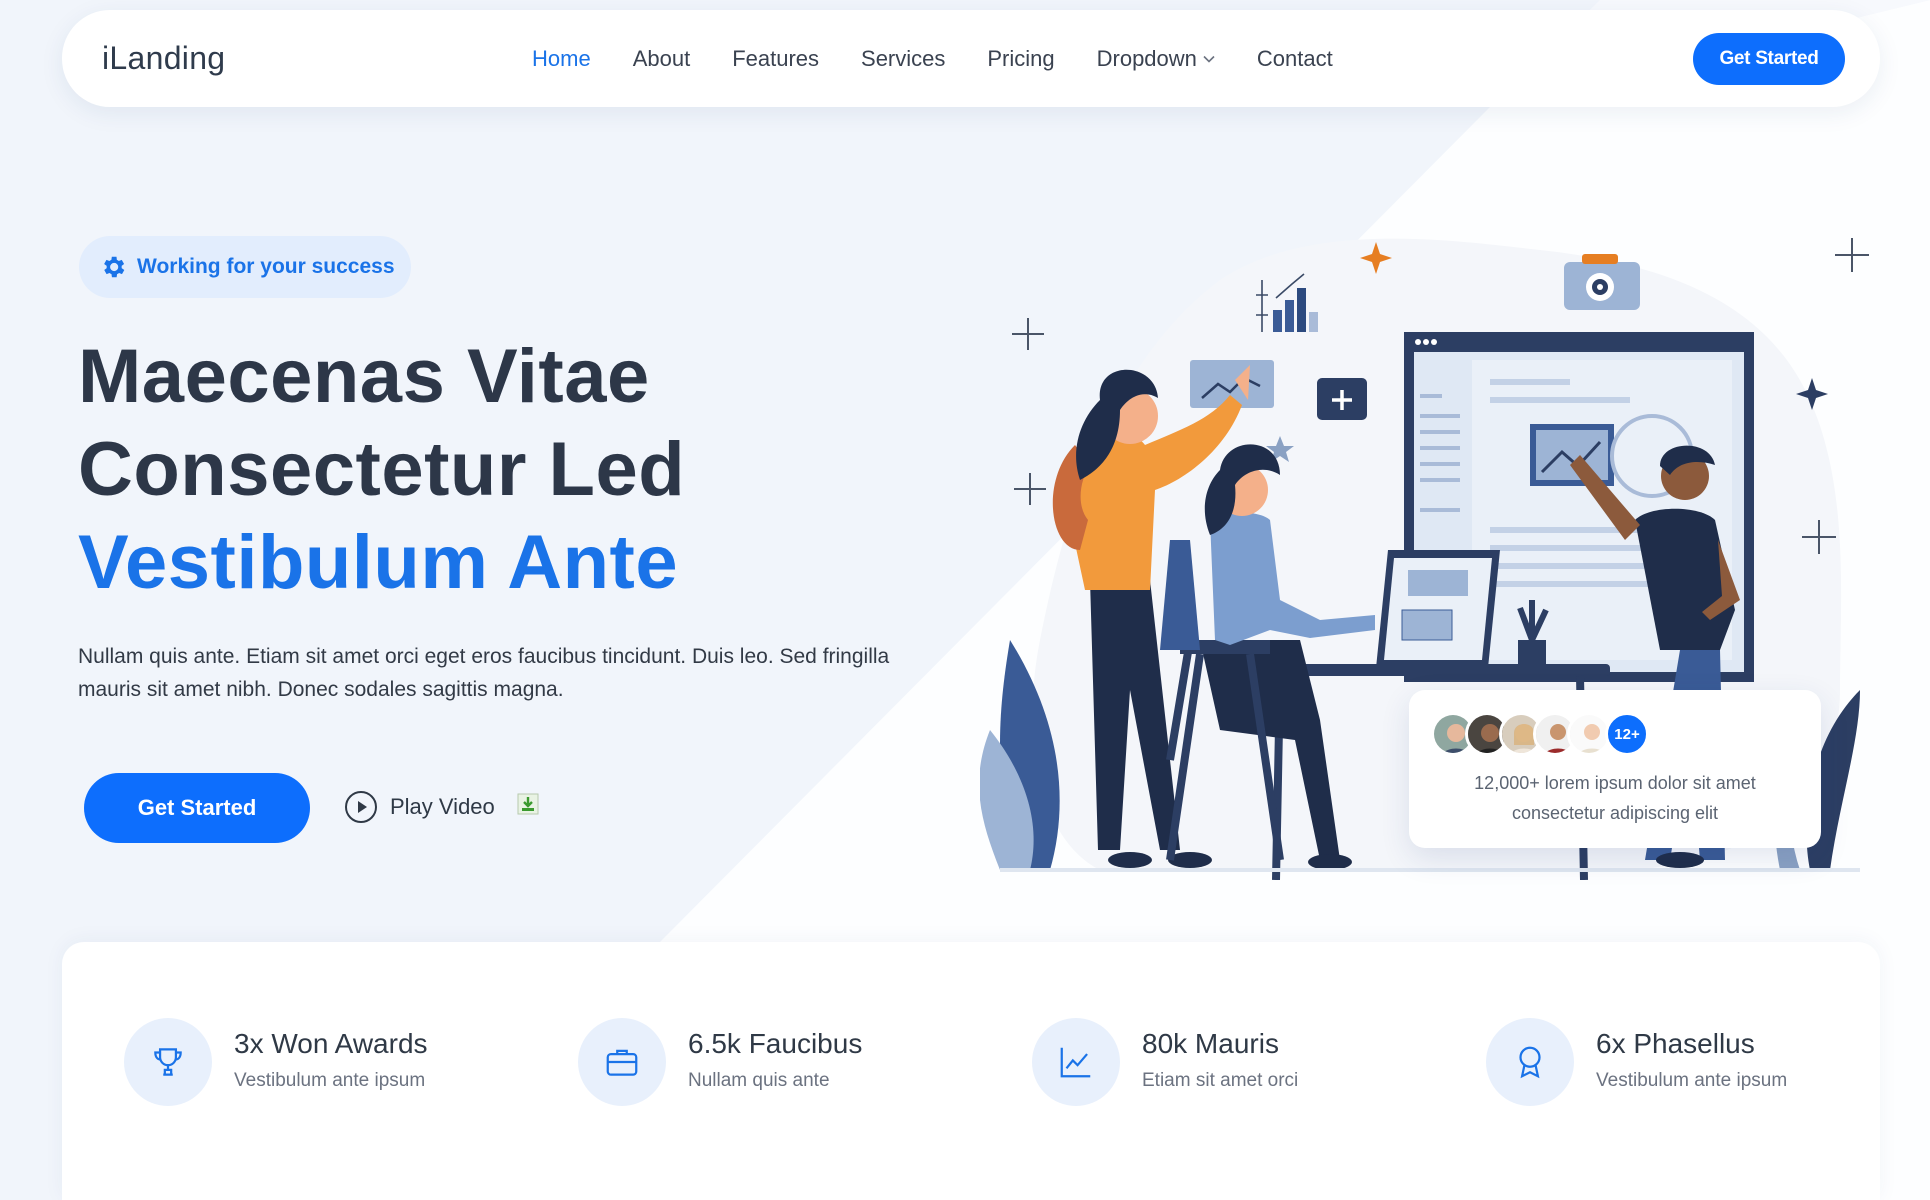 This screenshot has height=1200, width=1930. What do you see at coordinates (903, 59) in the screenshot?
I see `nav-services: Services` at bounding box center [903, 59].